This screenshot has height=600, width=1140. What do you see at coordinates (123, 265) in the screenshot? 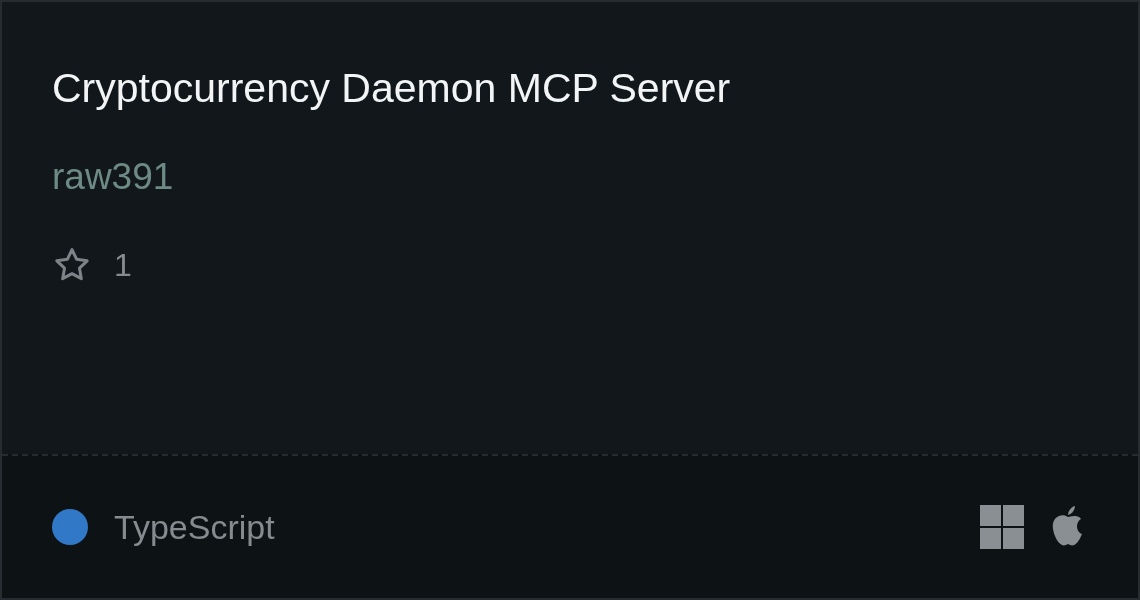
I see `star-count: 1` at bounding box center [123, 265].